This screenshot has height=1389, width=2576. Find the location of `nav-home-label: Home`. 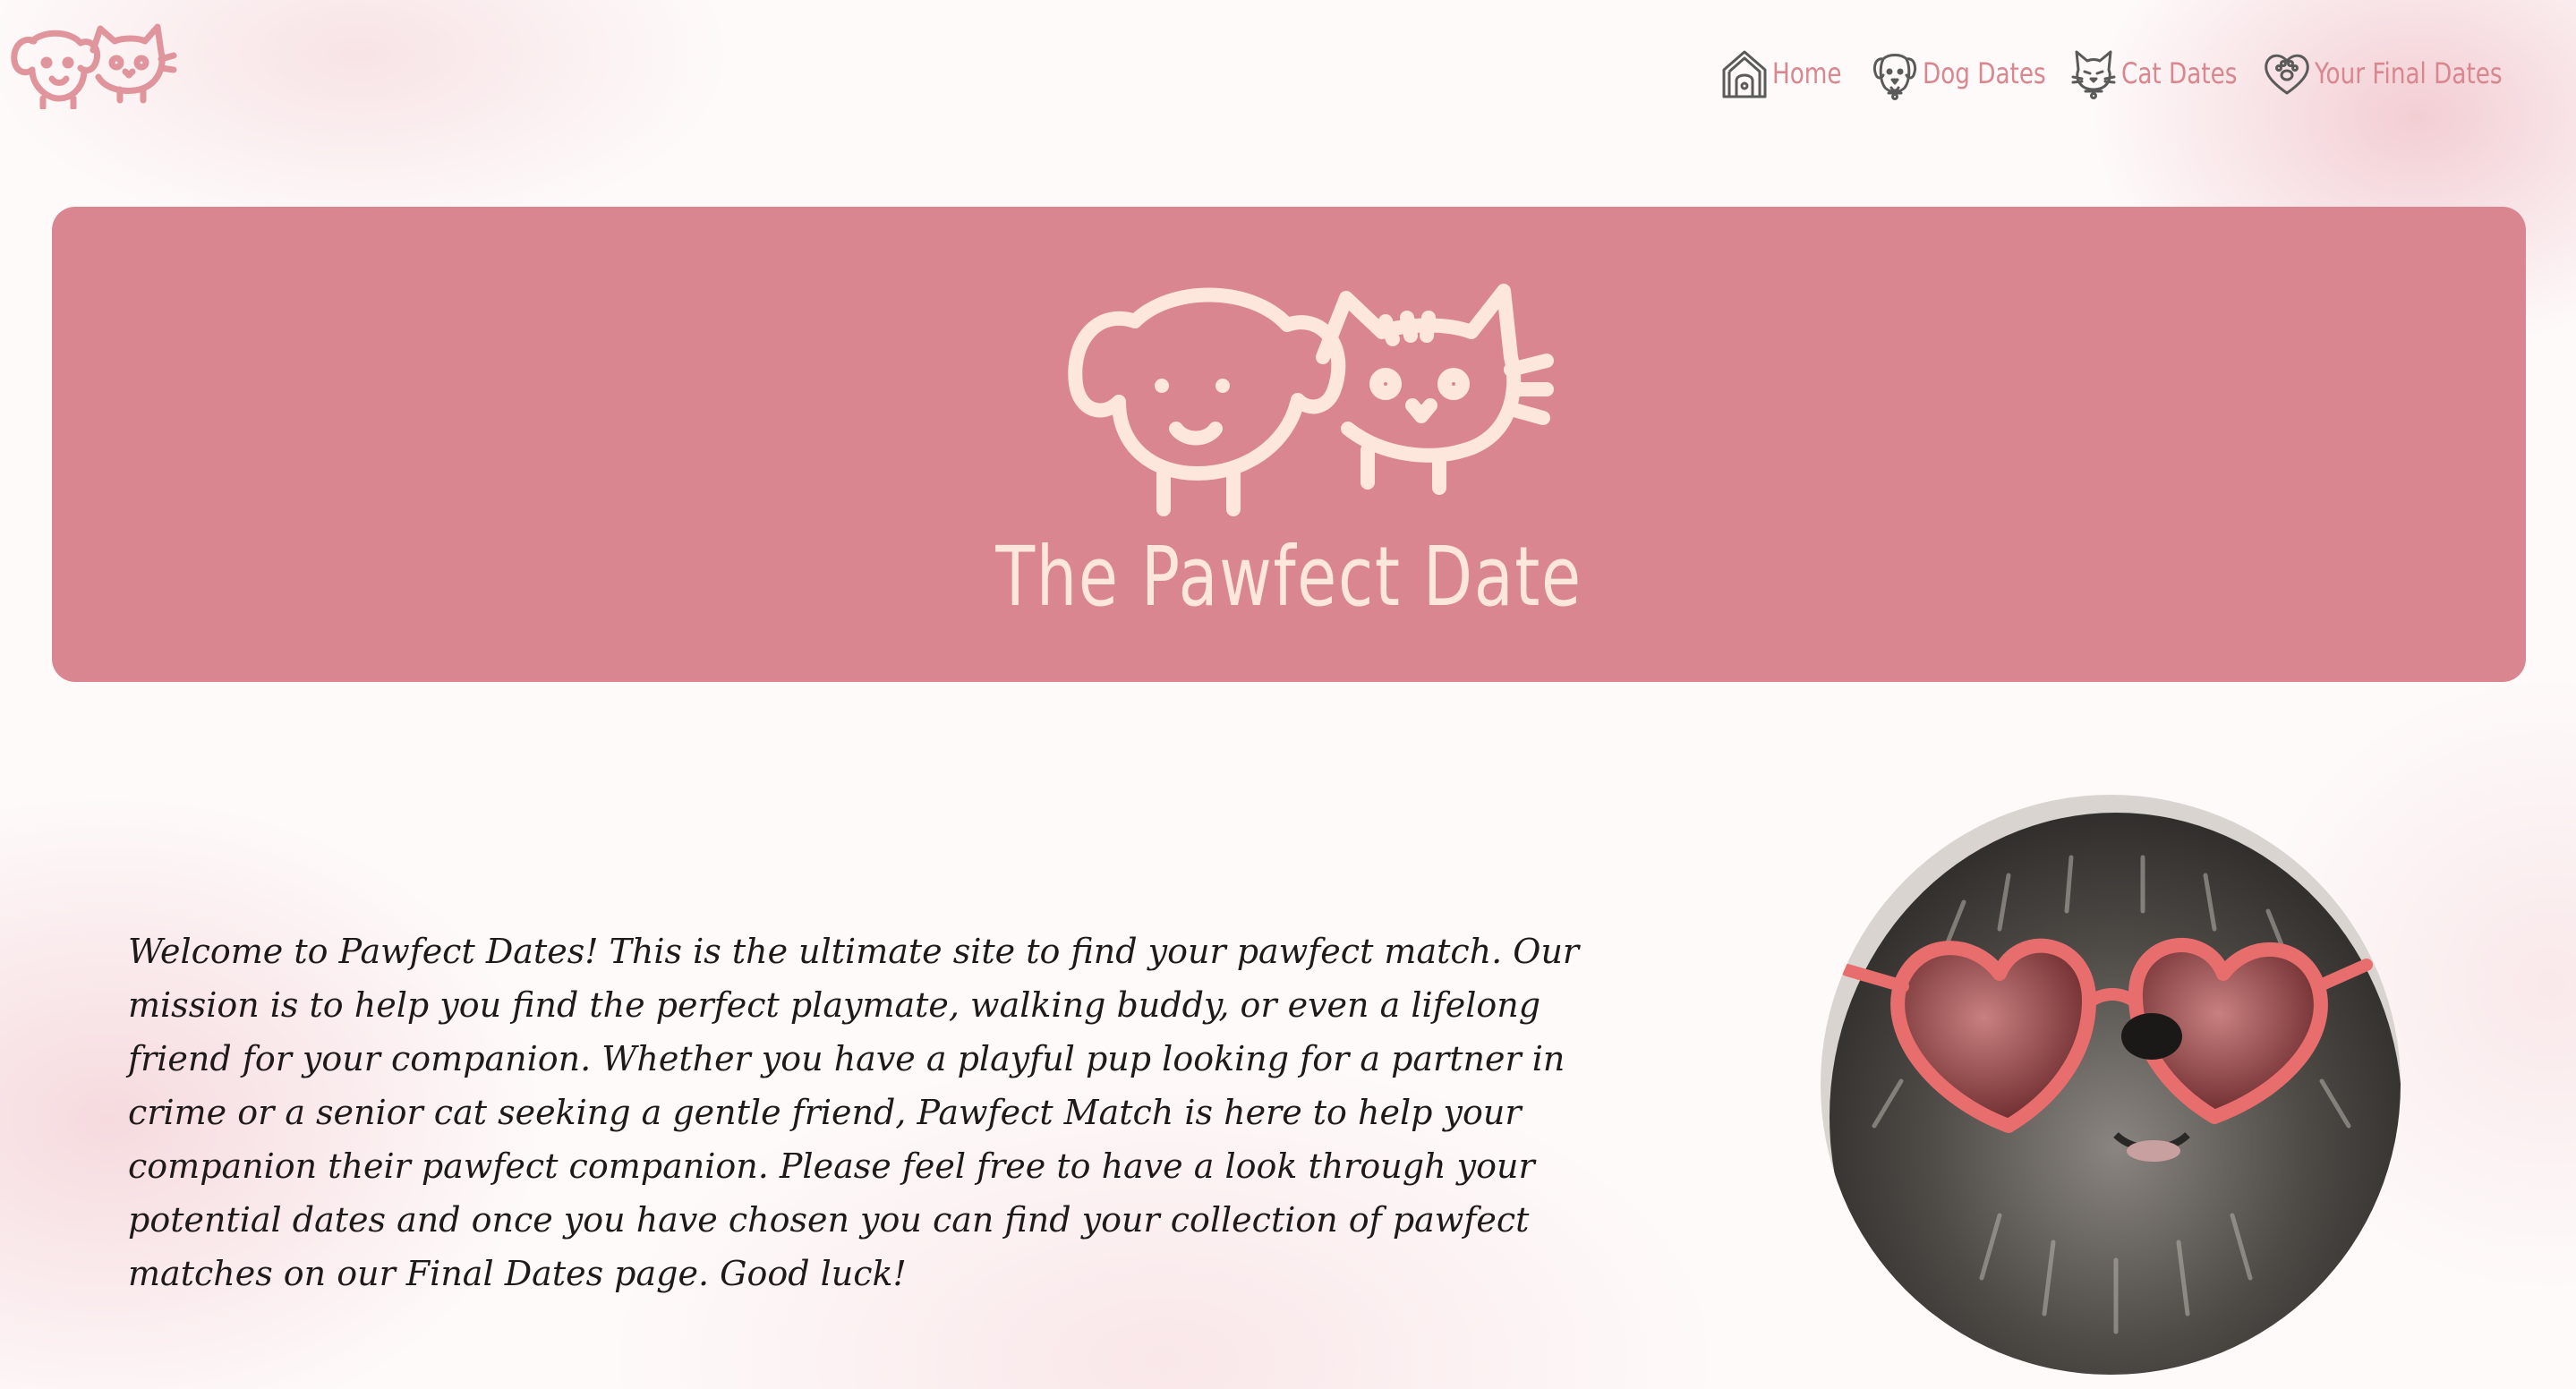

nav-home-label: Home is located at coordinates (1807, 73).